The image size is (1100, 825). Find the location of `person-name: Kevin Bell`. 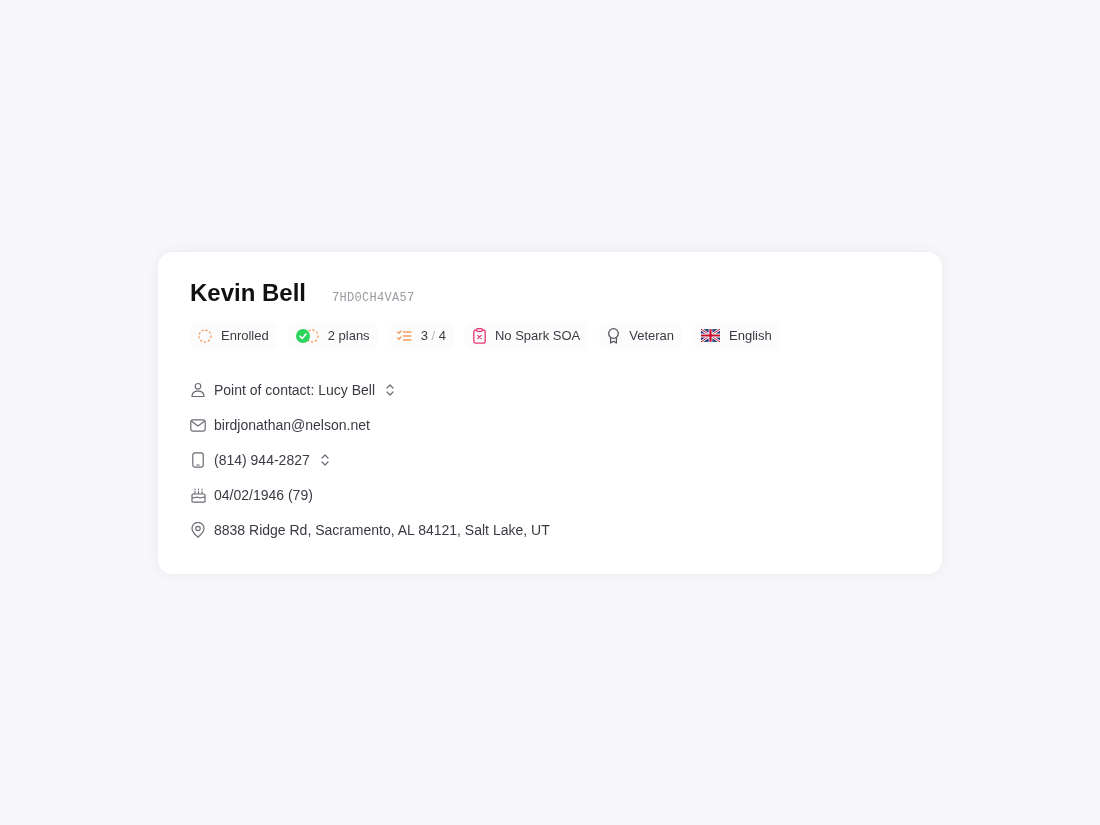

person-name: Kevin Bell is located at coordinates (248, 292).